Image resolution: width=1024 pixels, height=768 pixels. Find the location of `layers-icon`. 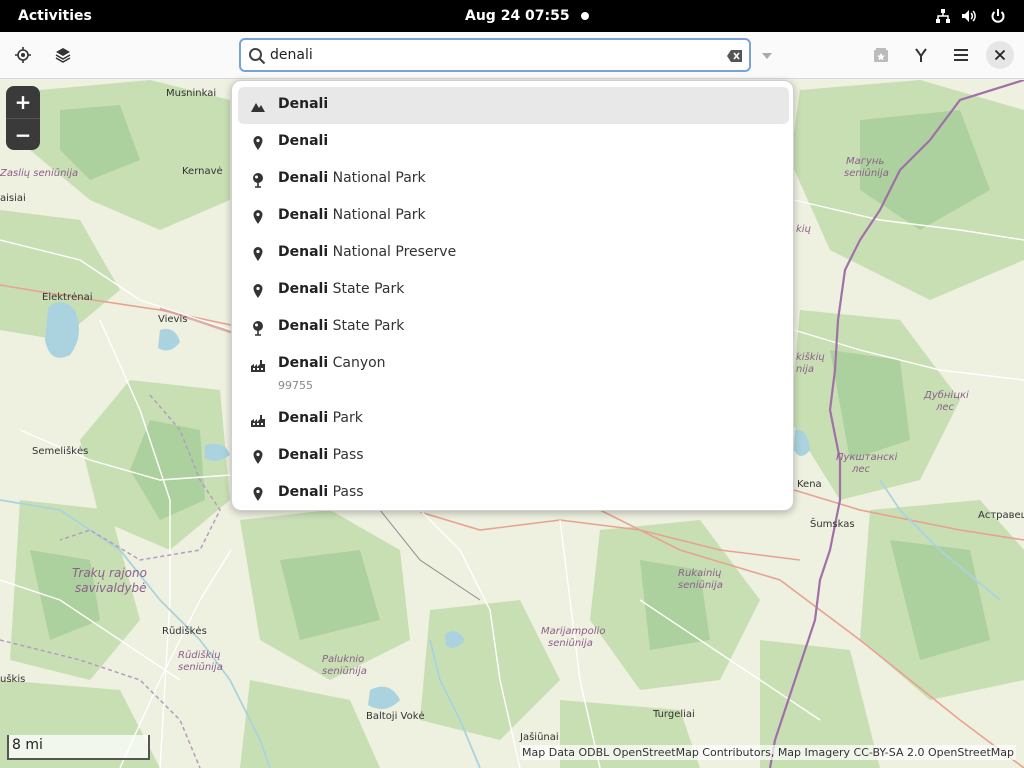

layers-icon is located at coordinates (63, 55).